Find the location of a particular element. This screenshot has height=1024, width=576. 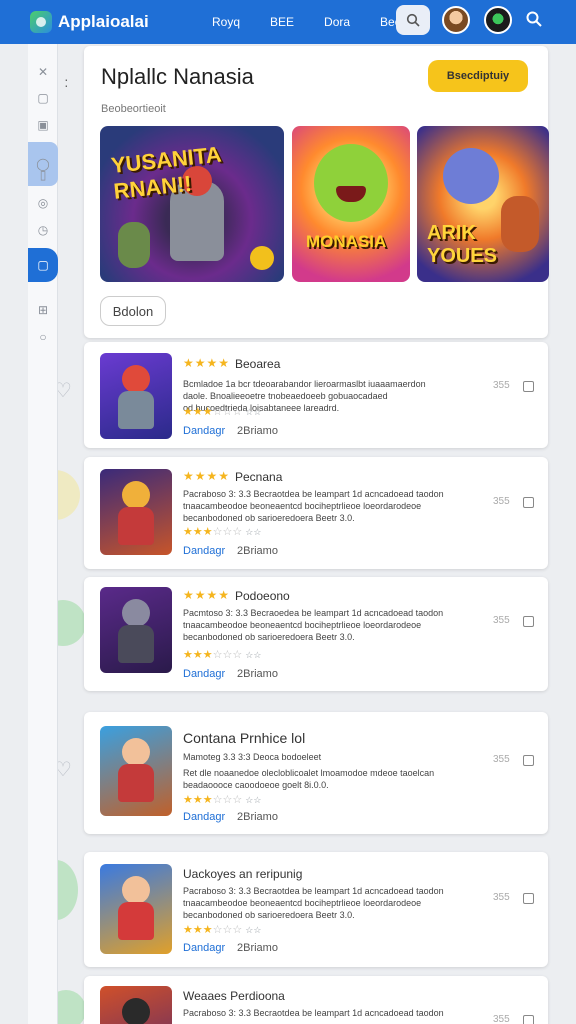

app-logo-icon is located at coordinates (41, 22).